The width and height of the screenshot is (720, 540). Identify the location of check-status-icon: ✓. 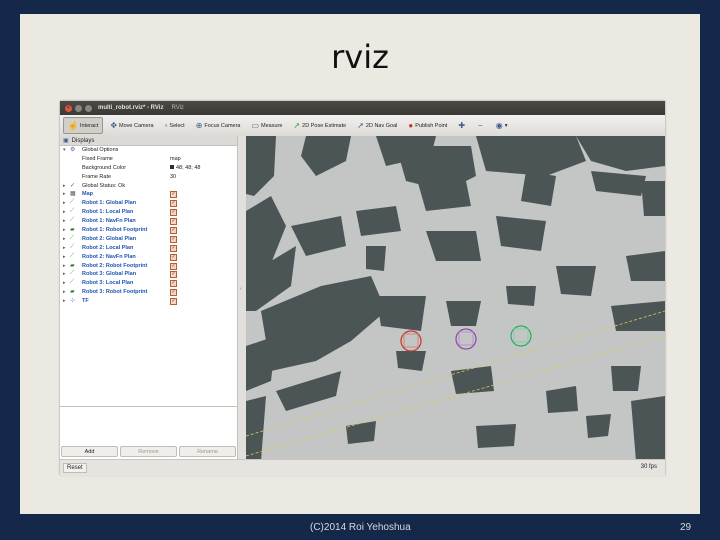
(73, 185).